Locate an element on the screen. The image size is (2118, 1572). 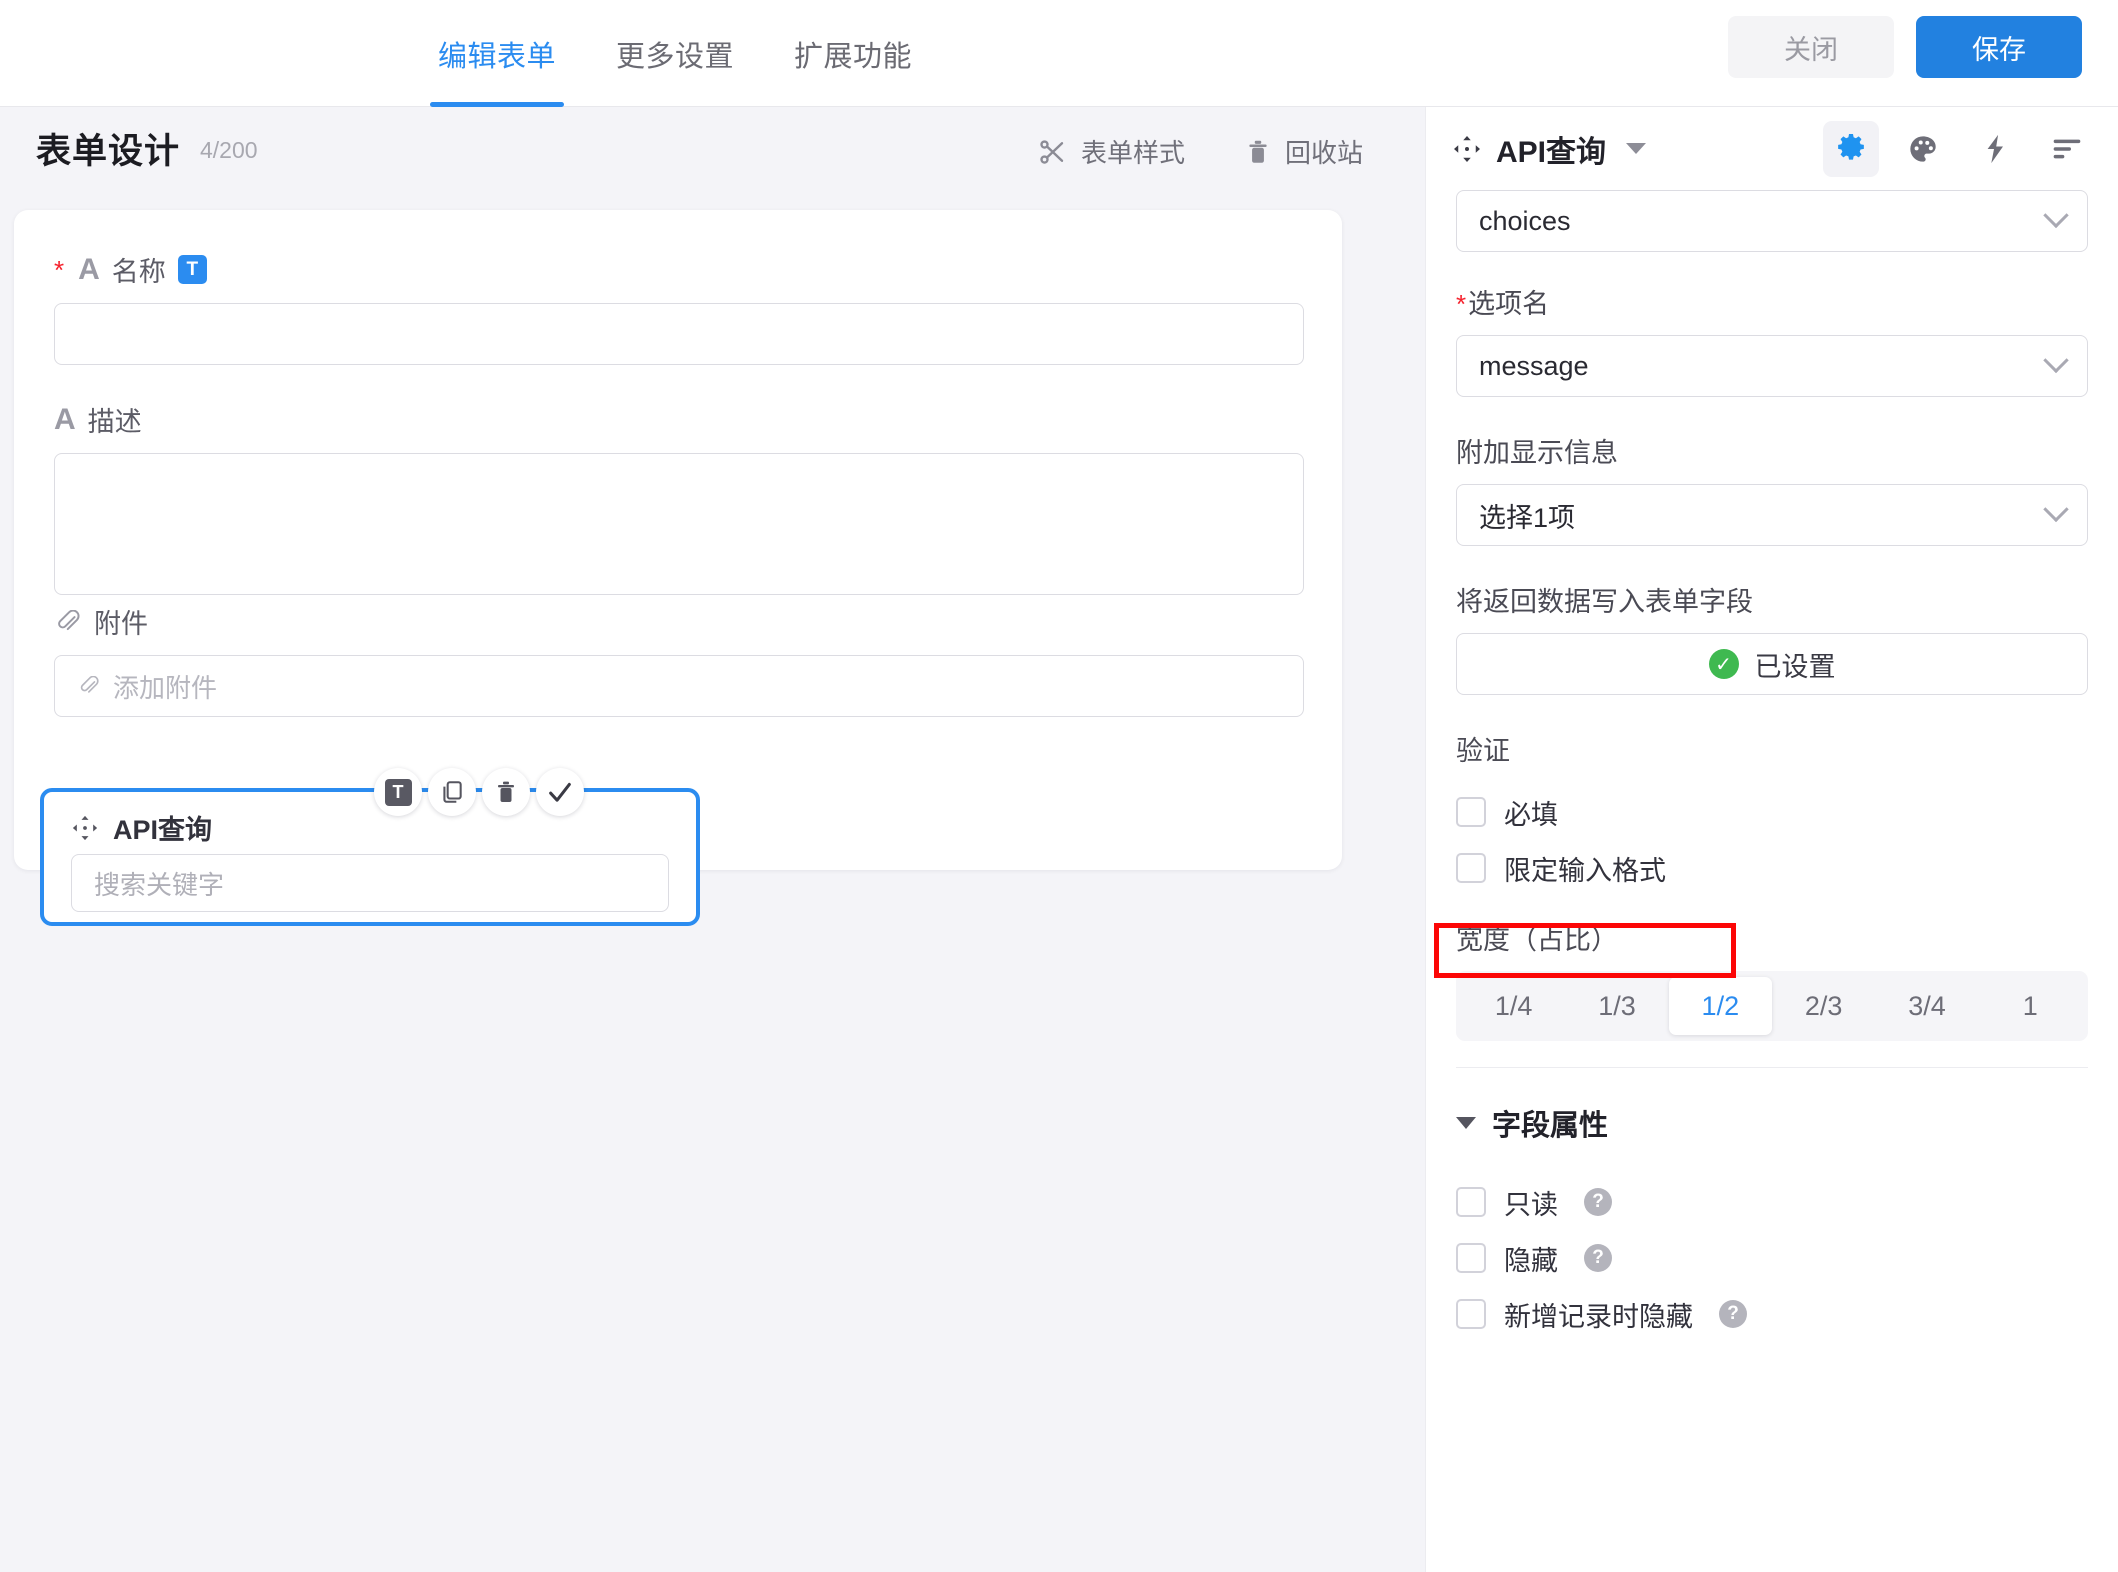
width-option-label: 1/3 is located at coordinates (1617, 1005).